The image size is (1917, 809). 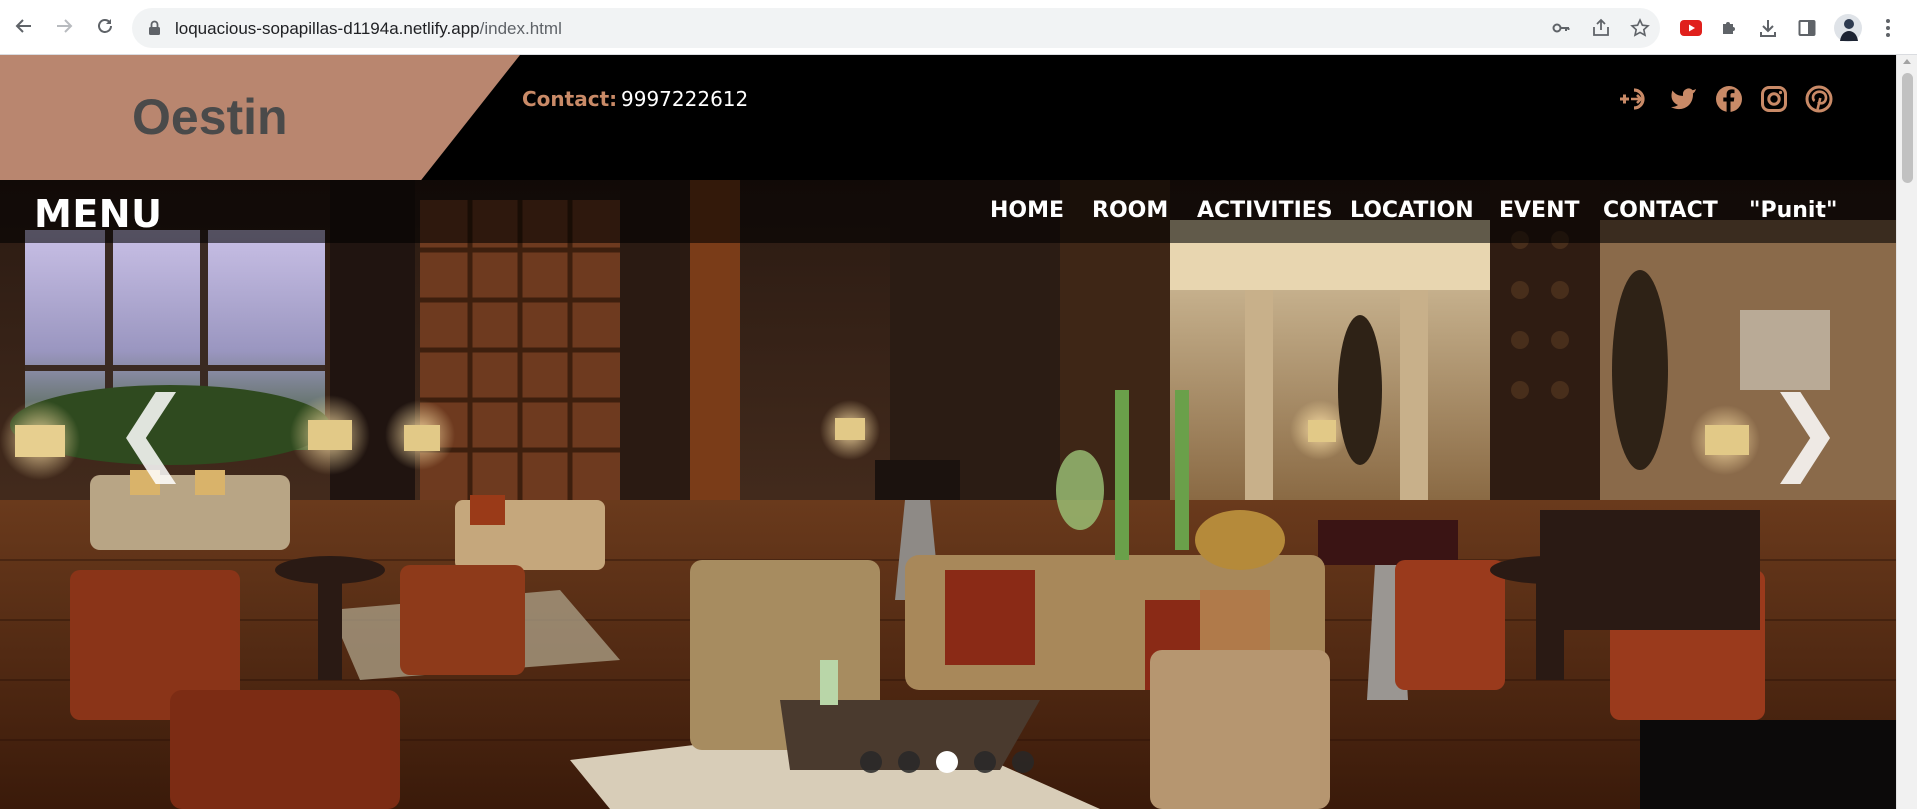 I want to click on instagram-icon, so click(x=1774, y=99).